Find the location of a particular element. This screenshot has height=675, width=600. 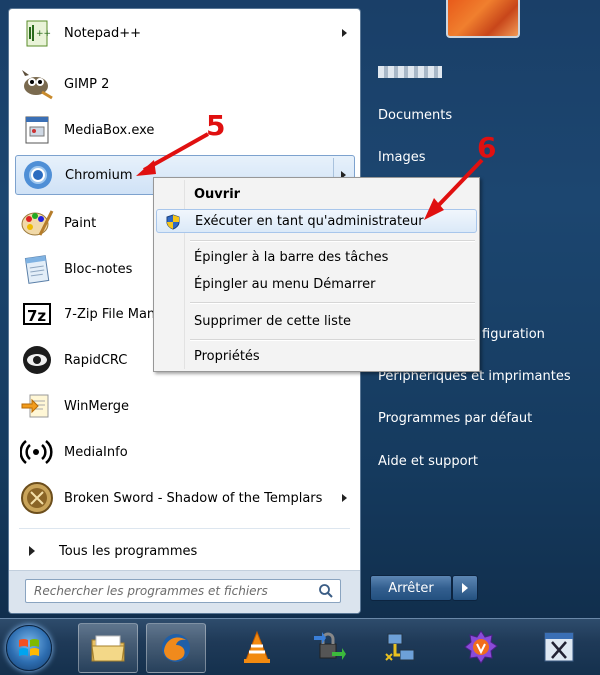

shutdown-options-button is located at coordinates (465, 588).